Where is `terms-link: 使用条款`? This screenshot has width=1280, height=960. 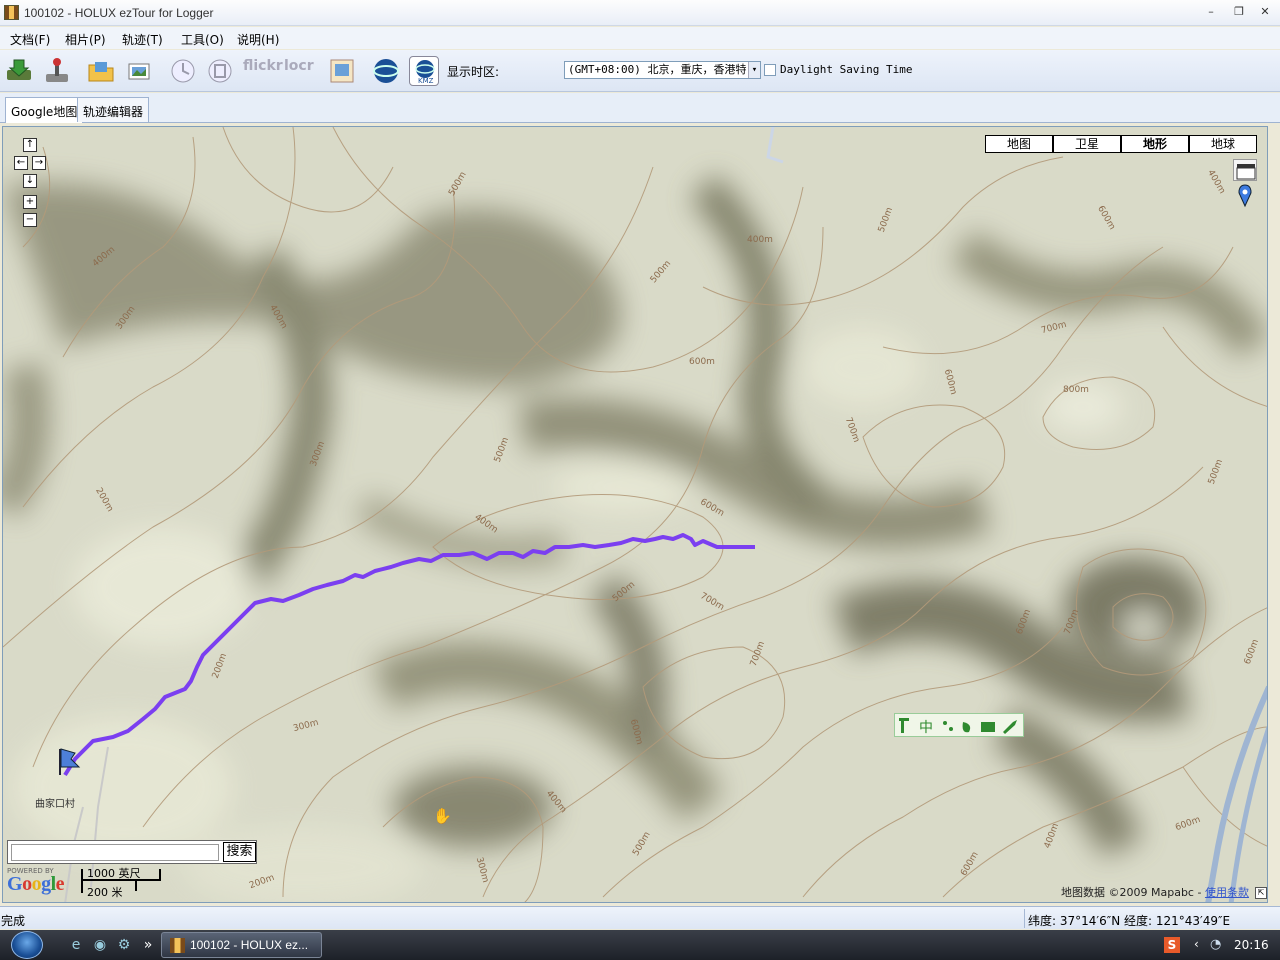 terms-link: 使用条款 is located at coordinates (1227, 892).